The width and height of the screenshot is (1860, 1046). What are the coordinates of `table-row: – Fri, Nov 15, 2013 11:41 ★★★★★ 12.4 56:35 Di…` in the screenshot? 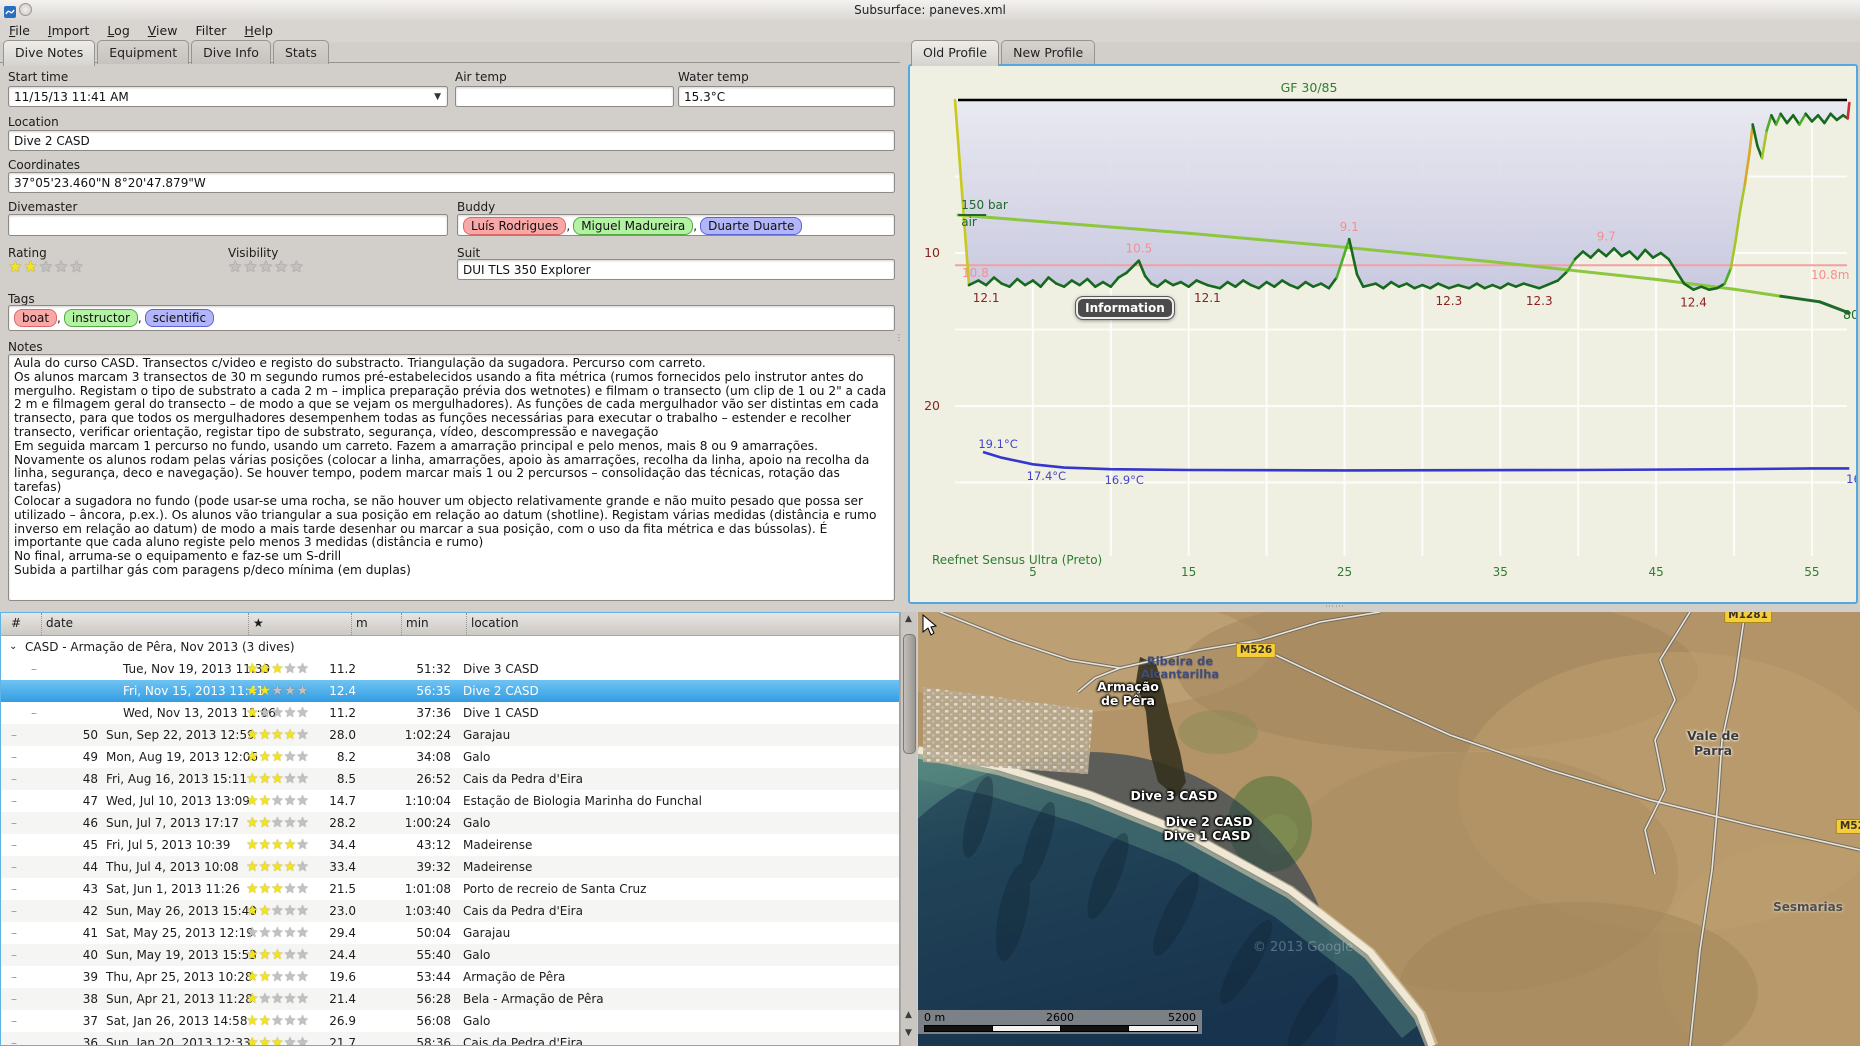 It's located at (450, 691).